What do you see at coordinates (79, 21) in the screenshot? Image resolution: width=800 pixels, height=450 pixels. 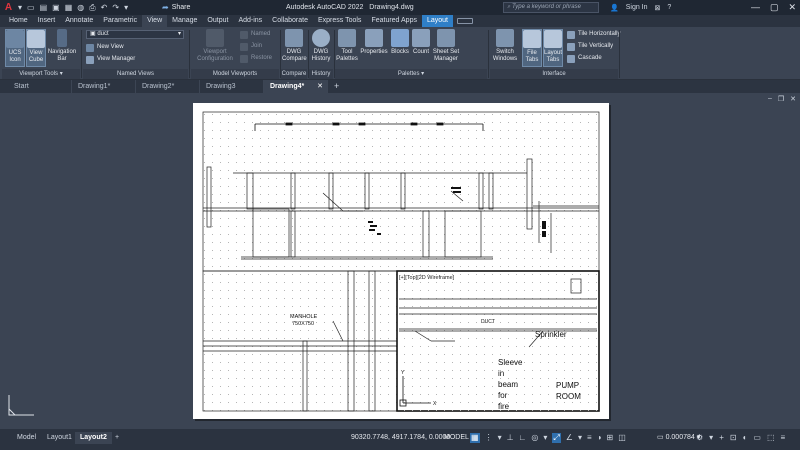 I see `tab-annotate: Annotate` at bounding box center [79, 21].